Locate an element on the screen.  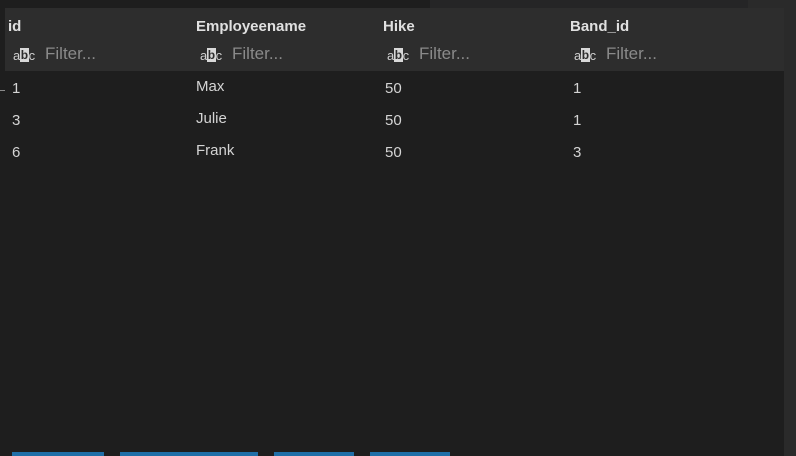
column-header-band-id: Band_id abc is located at coordinates (675, 39).